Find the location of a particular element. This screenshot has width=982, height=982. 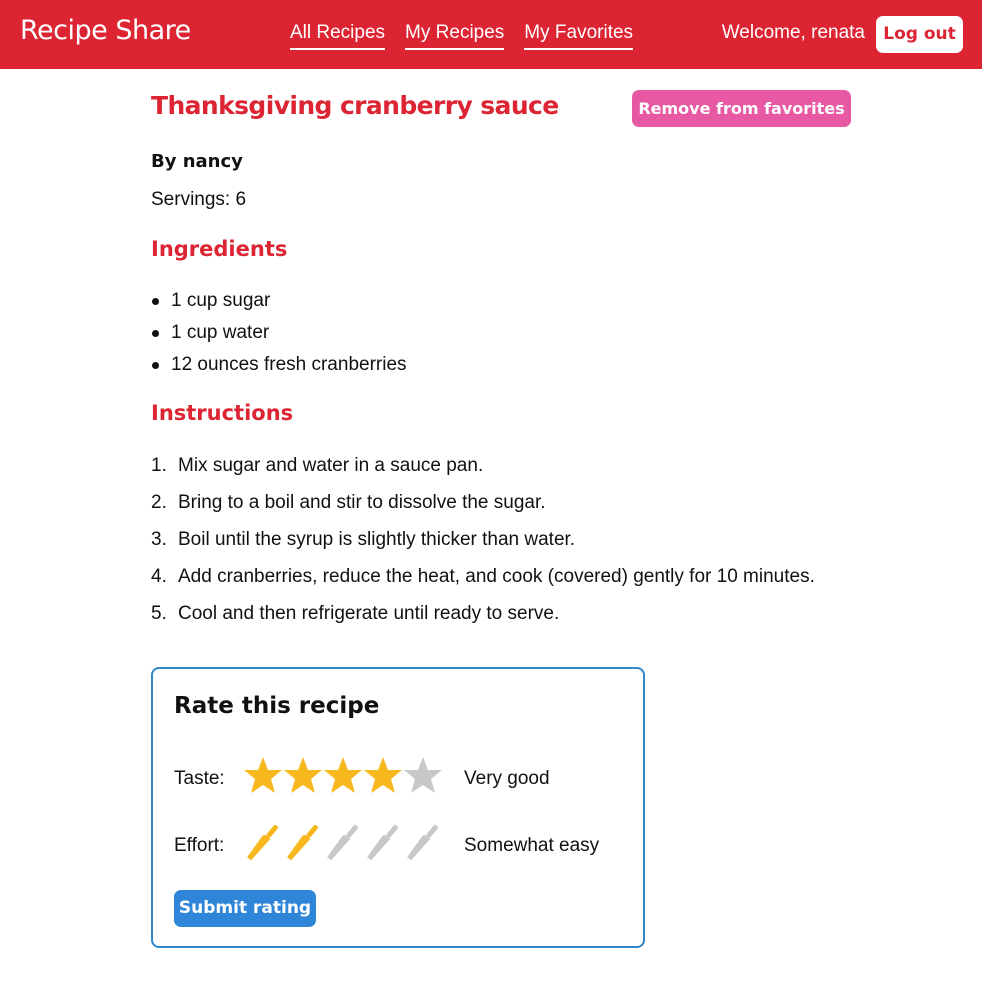

step-number: 1. is located at coordinates (159, 465).